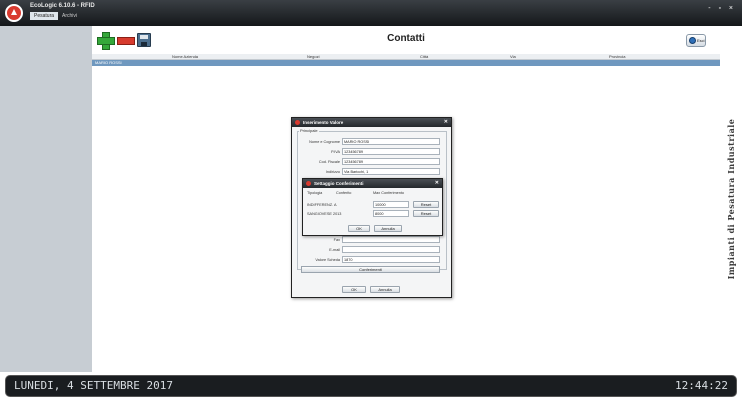 Image resolution: width=742 pixels, height=399 pixels. What do you see at coordinates (327, 260) in the screenshot?
I see `field-label: Valore Scheda` at bounding box center [327, 260].